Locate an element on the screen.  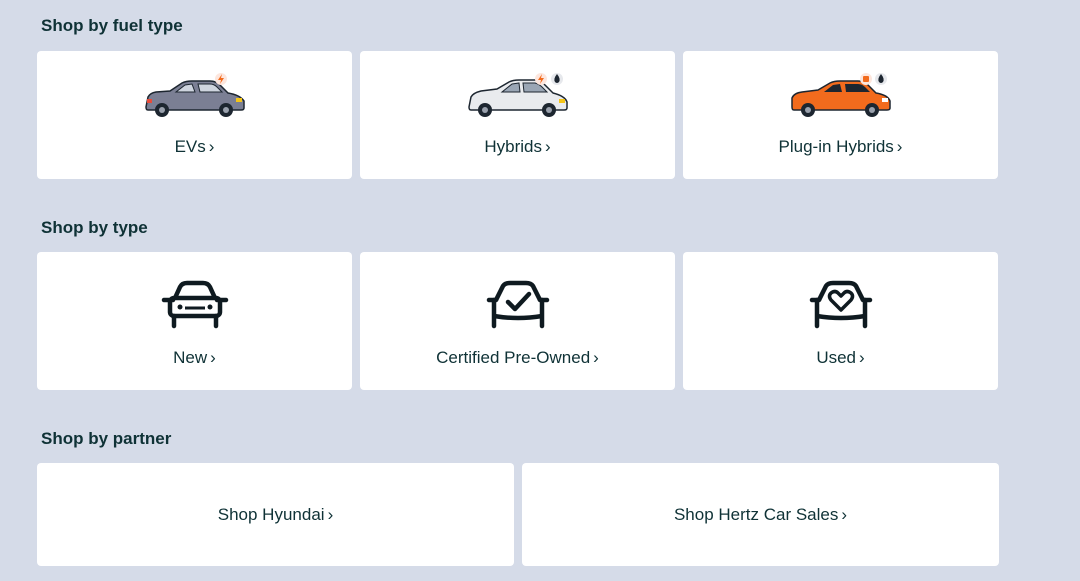
card-certified-pre-owned-label: Certified Pre-Owned is located at coordinates (513, 357).